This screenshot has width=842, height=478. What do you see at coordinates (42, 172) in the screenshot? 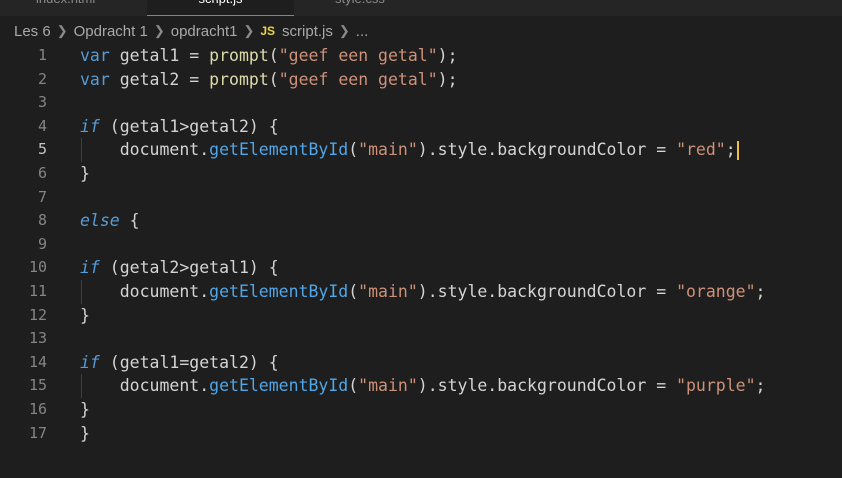
I see `line-number: 6` at bounding box center [42, 172].